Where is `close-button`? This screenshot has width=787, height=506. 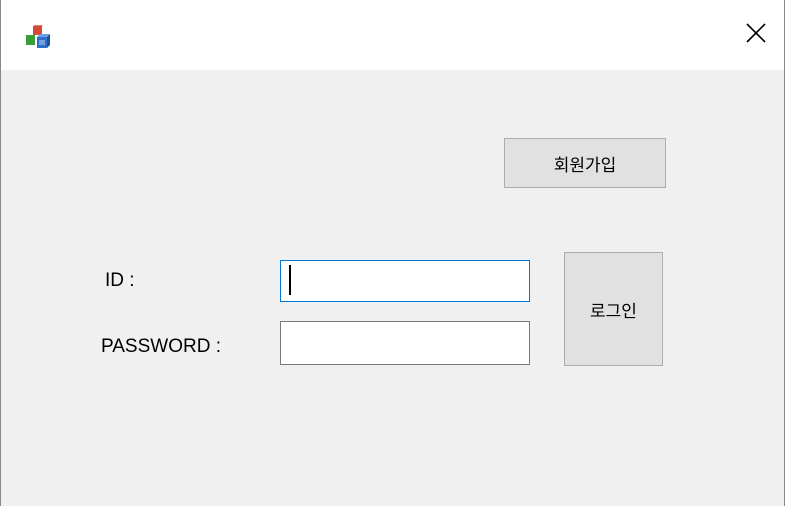 close-button is located at coordinates (756, 33).